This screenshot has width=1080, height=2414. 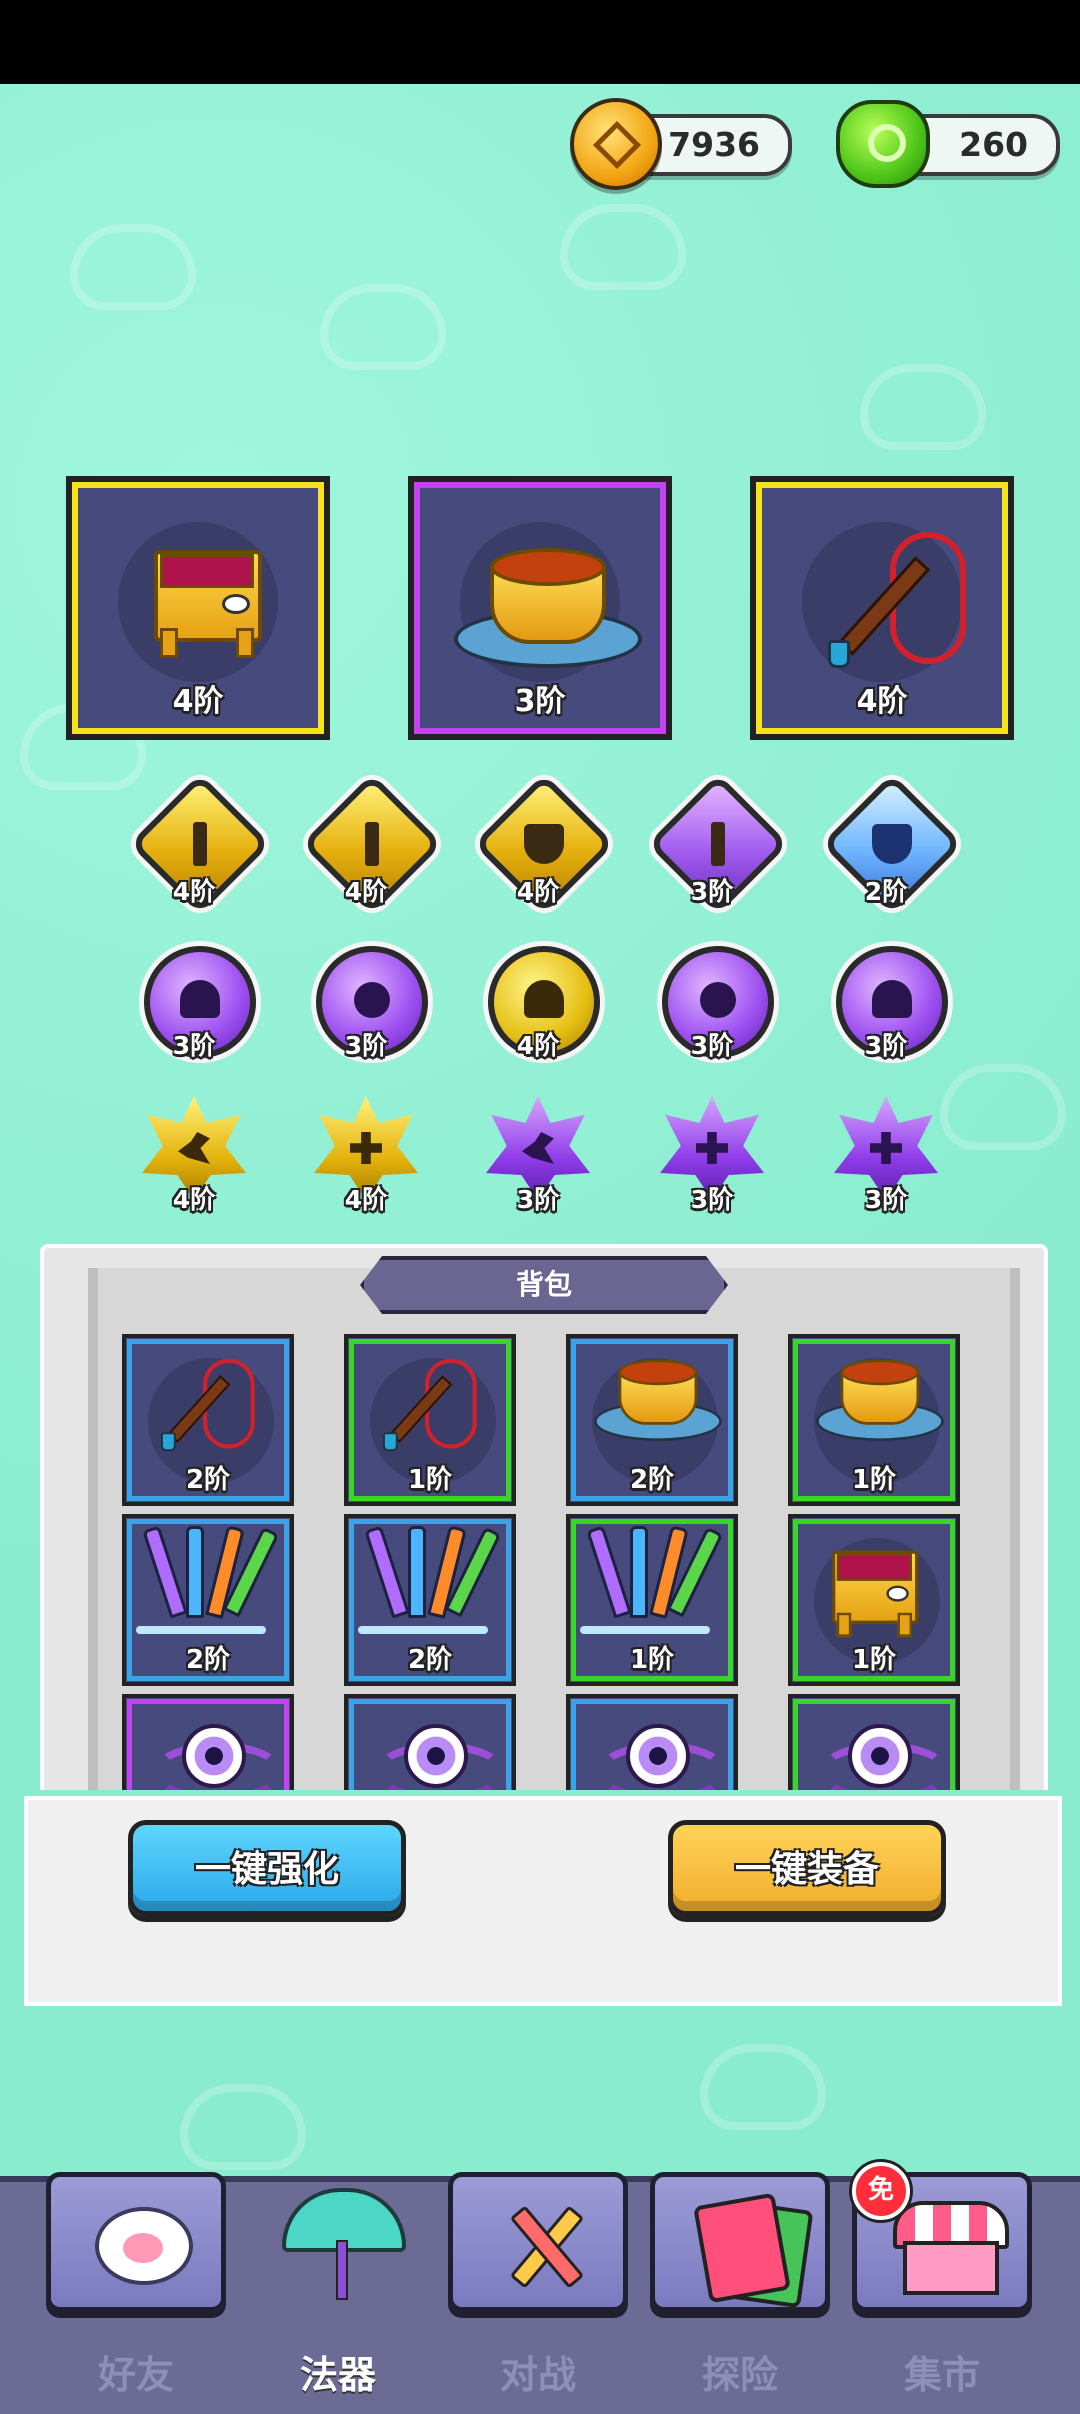 I want to click on crossed-swords-icon, so click(x=543, y=2245).